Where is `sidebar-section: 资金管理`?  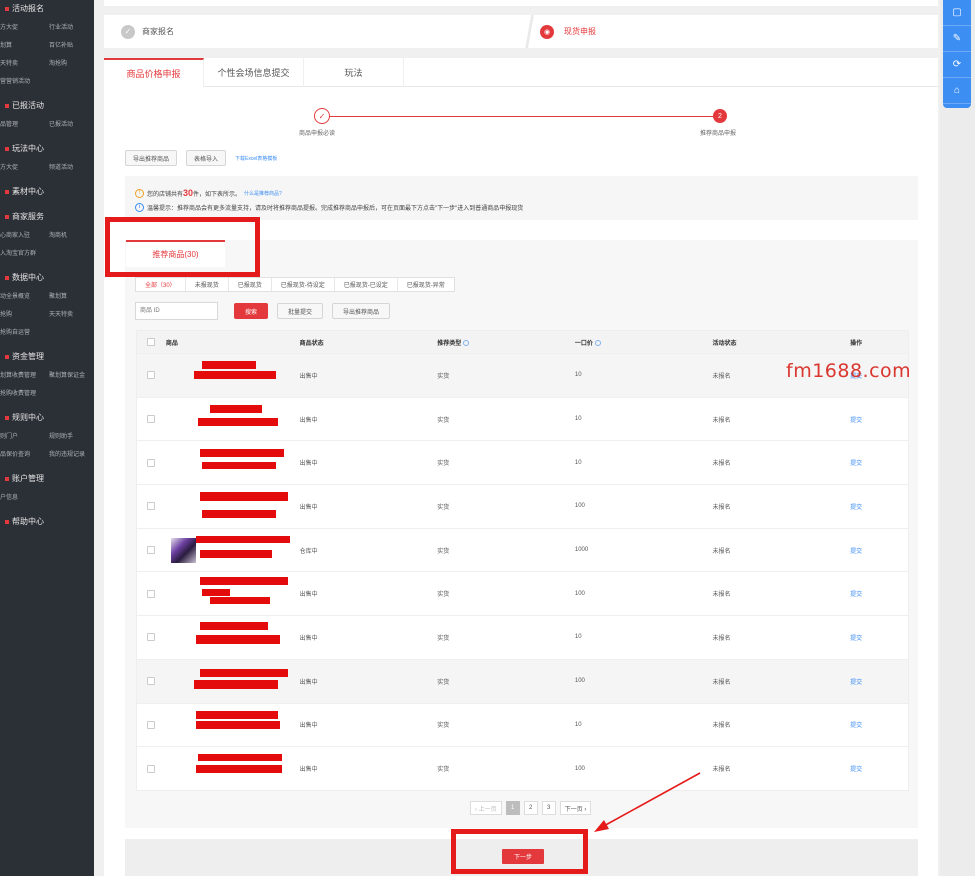
sidebar-section: 资金管理 is located at coordinates (47, 356).